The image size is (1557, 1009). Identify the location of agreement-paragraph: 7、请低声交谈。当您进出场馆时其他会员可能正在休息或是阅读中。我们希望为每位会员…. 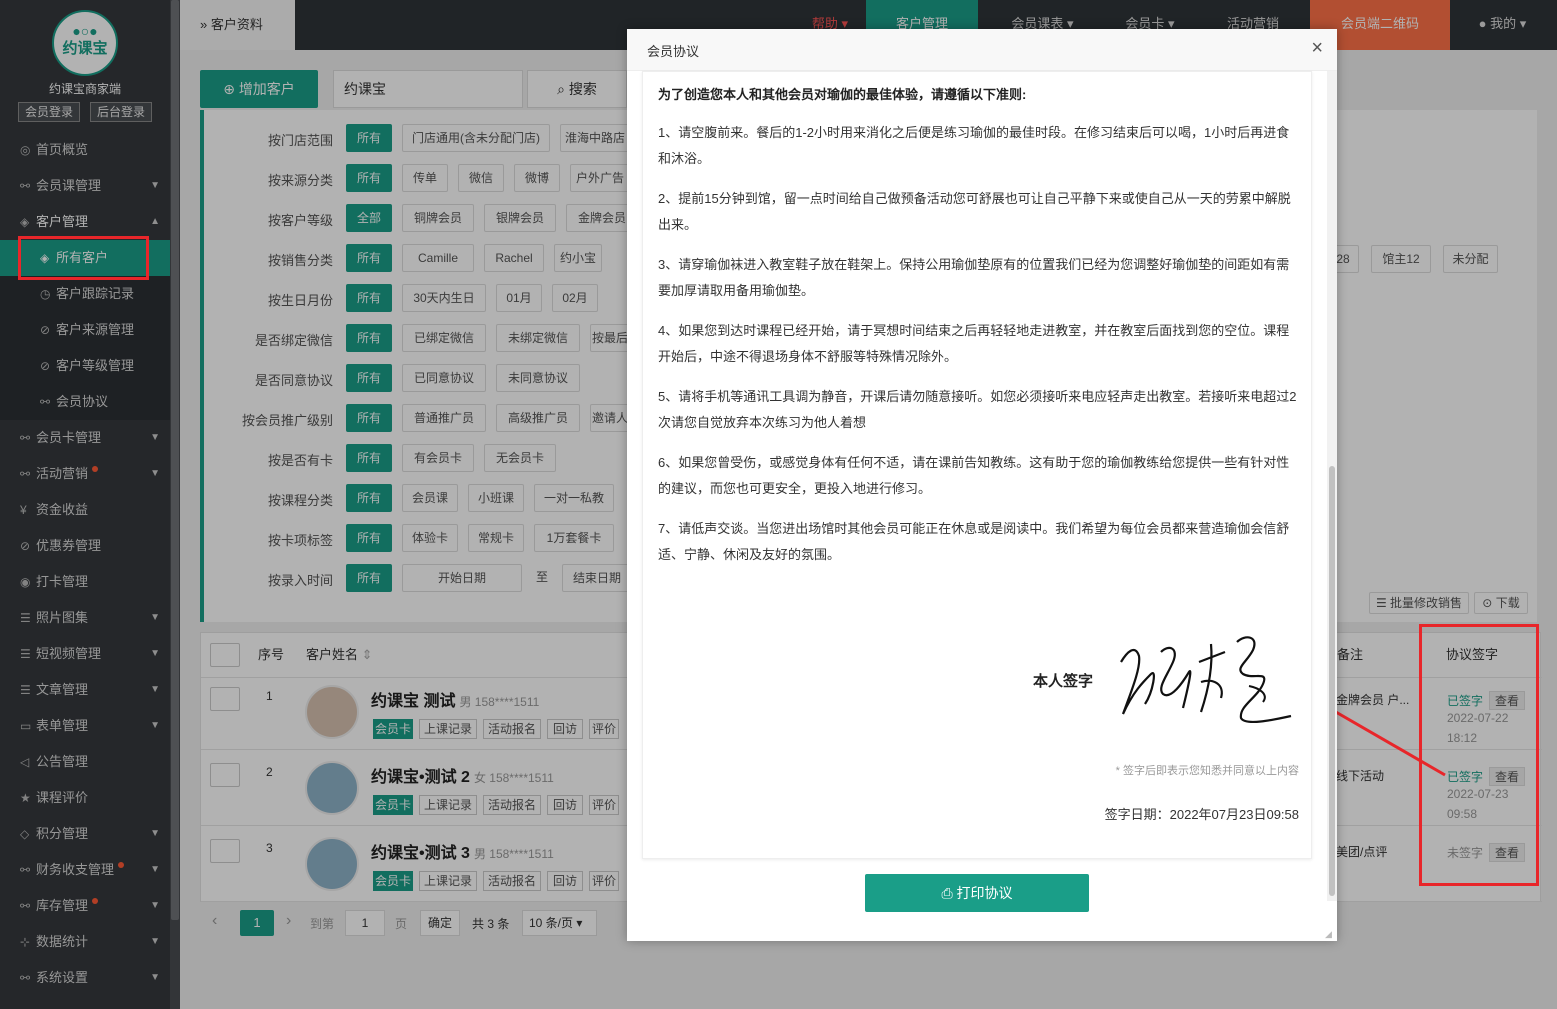
(974, 541).